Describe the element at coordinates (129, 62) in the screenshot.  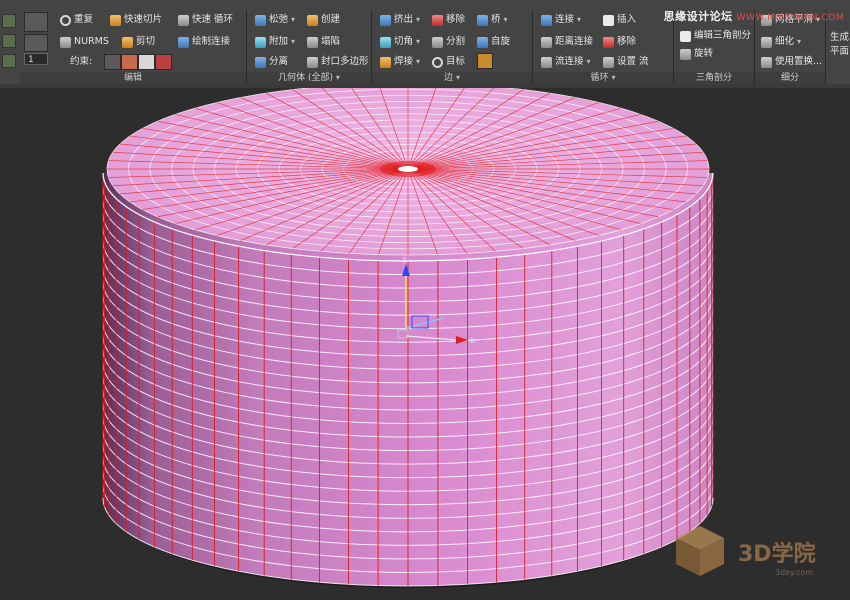
I see `constraint-edge-button` at that location.